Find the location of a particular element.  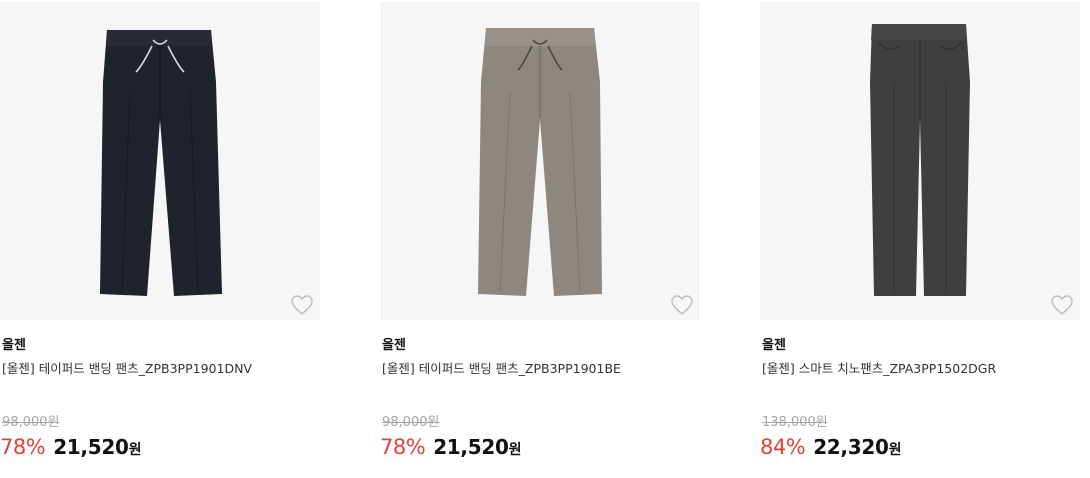

product-name: [올젠] 테이퍼드 밴딩 팬츠_ZPB3PP1901DNV is located at coordinates (127, 367).